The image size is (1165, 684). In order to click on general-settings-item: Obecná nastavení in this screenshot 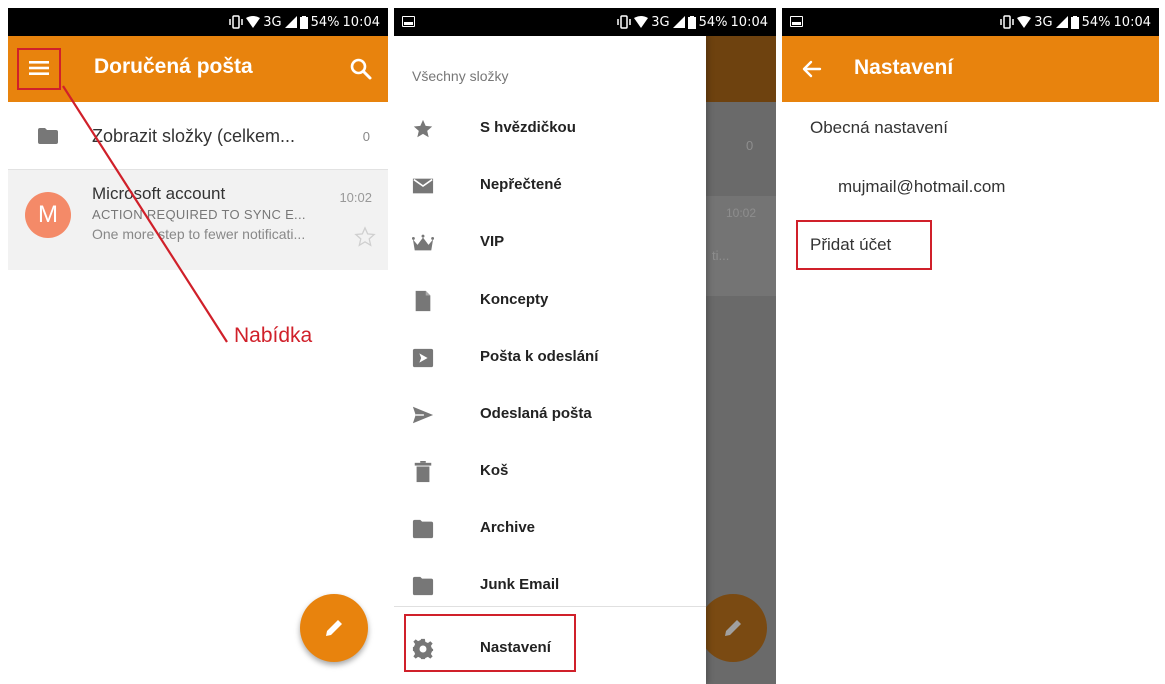, I will do `click(879, 128)`.